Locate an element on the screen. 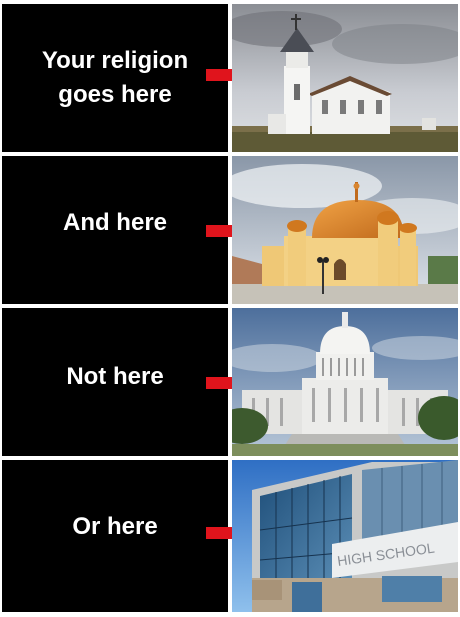 Image resolution: width=460 pixels, height=617 pixels. caption: And here is located at coordinates (114, 222).